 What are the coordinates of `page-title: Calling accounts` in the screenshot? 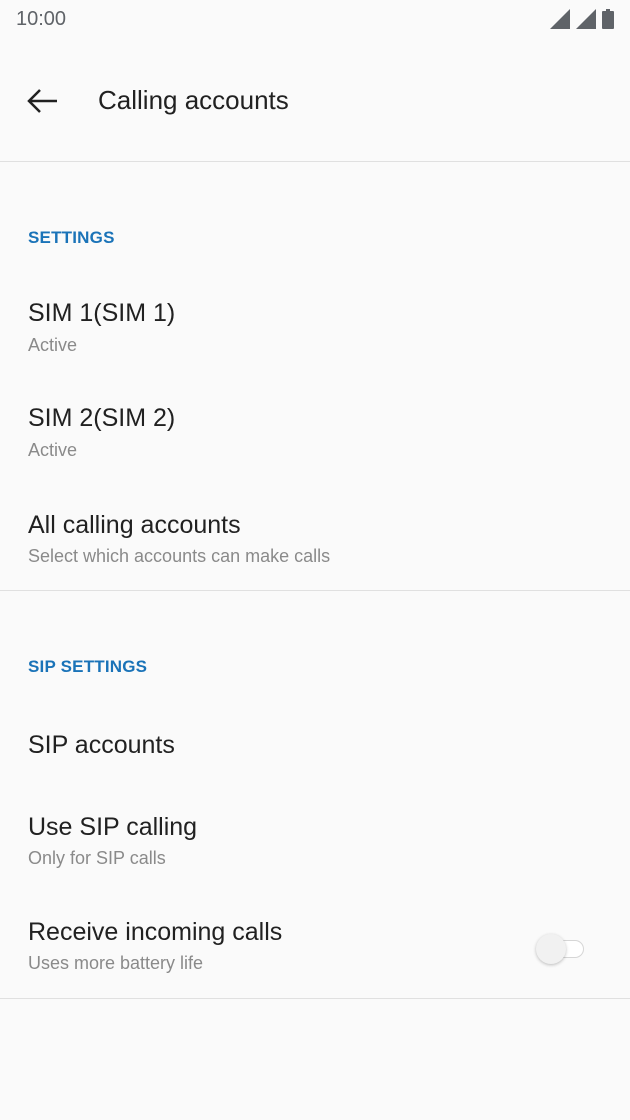 It's located at (193, 100).